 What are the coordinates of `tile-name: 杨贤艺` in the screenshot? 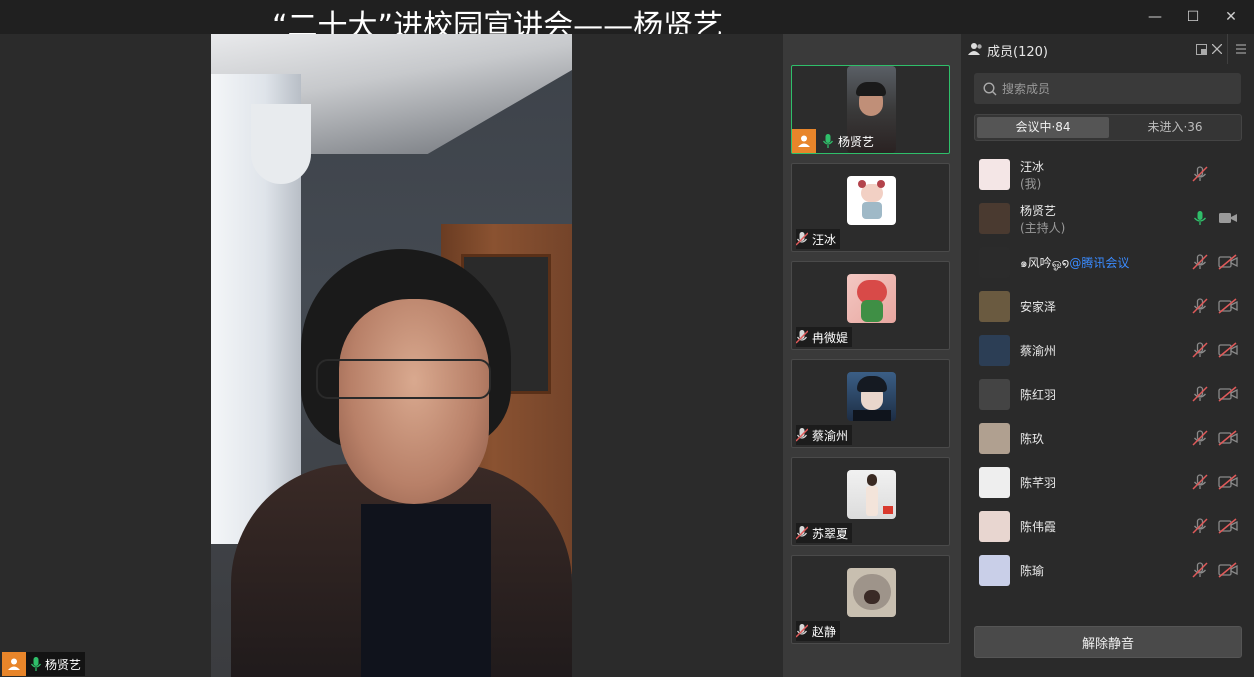 It's located at (856, 141).